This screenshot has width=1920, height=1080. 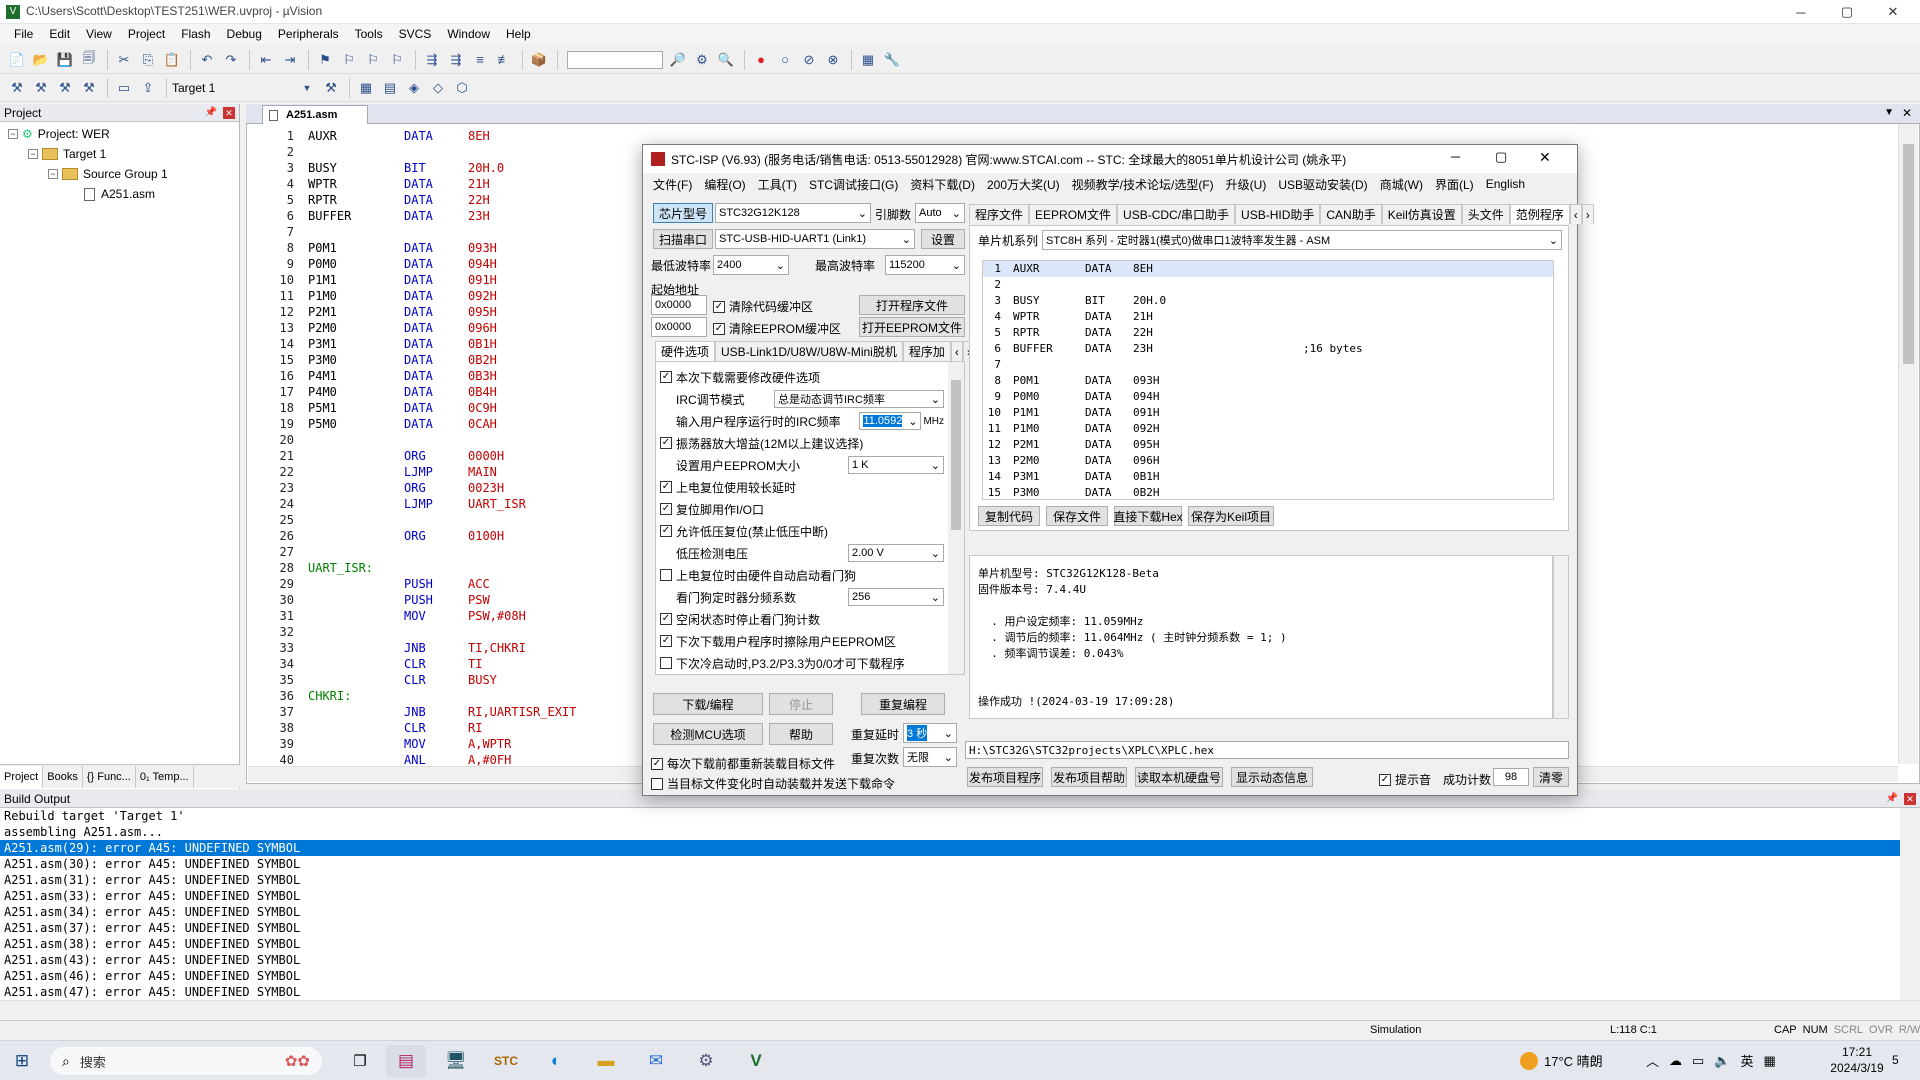 I want to click on option-select: 11.0592 ⌄, so click(x=890, y=421).